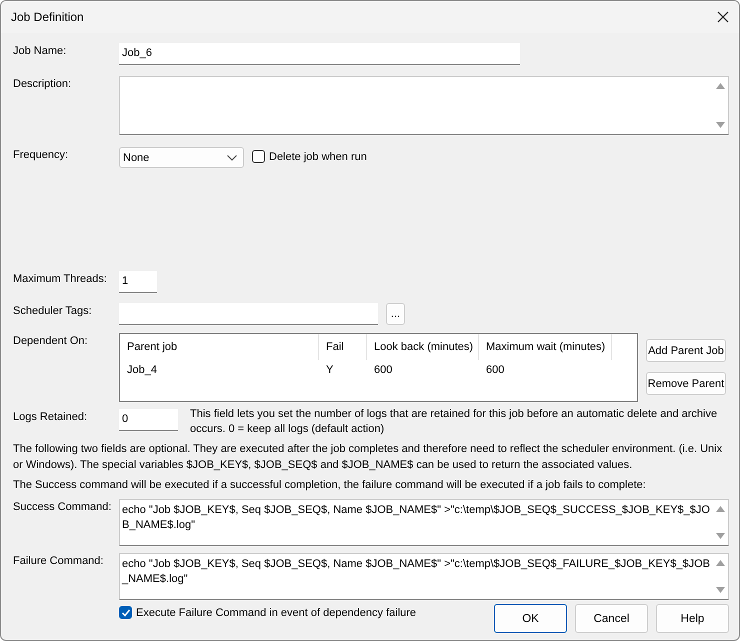 The height and width of the screenshot is (641, 740). What do you see at coordinates (41, 155) in the screenshot?
I see `field-label: Frequency:` at bounding box center [41, 155].